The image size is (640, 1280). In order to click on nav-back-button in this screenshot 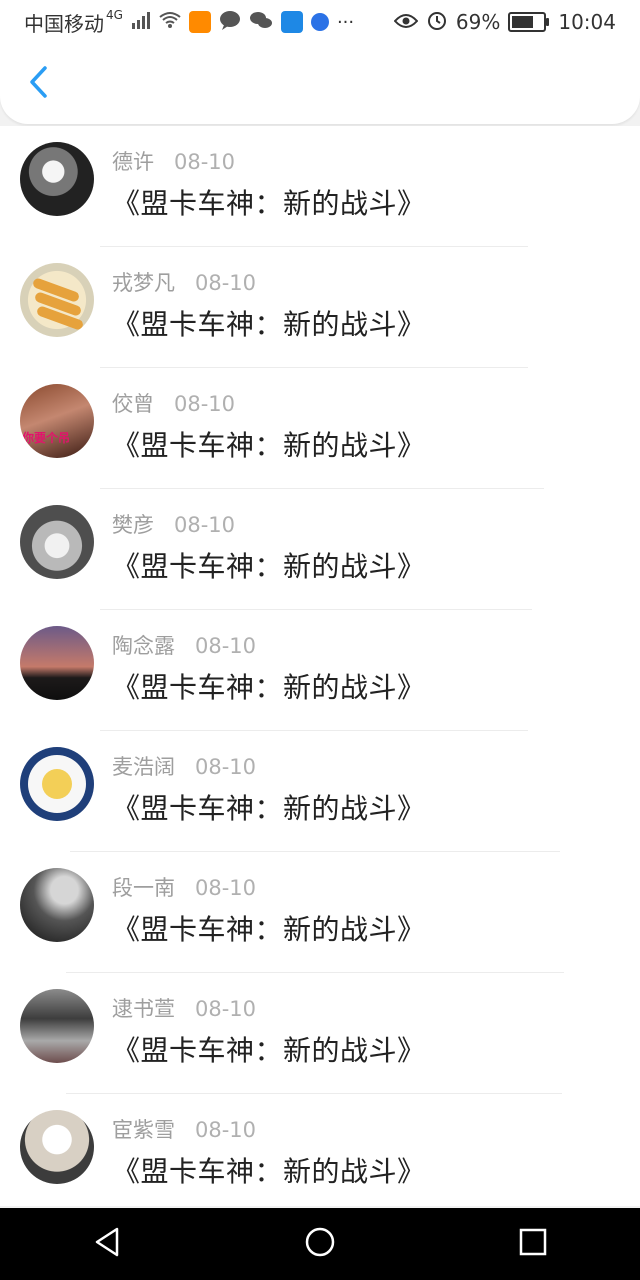, I will do `click(107, 1244)`.